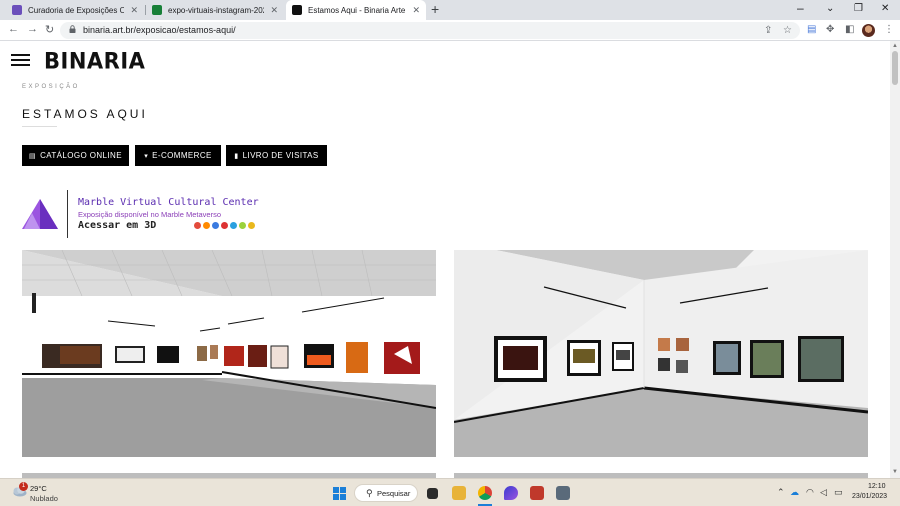  What do you see at coordinates (895, 472) in the screenshot?
I see `scroll-down-arrow-icon: ▼` at bounding box center [895, 472].